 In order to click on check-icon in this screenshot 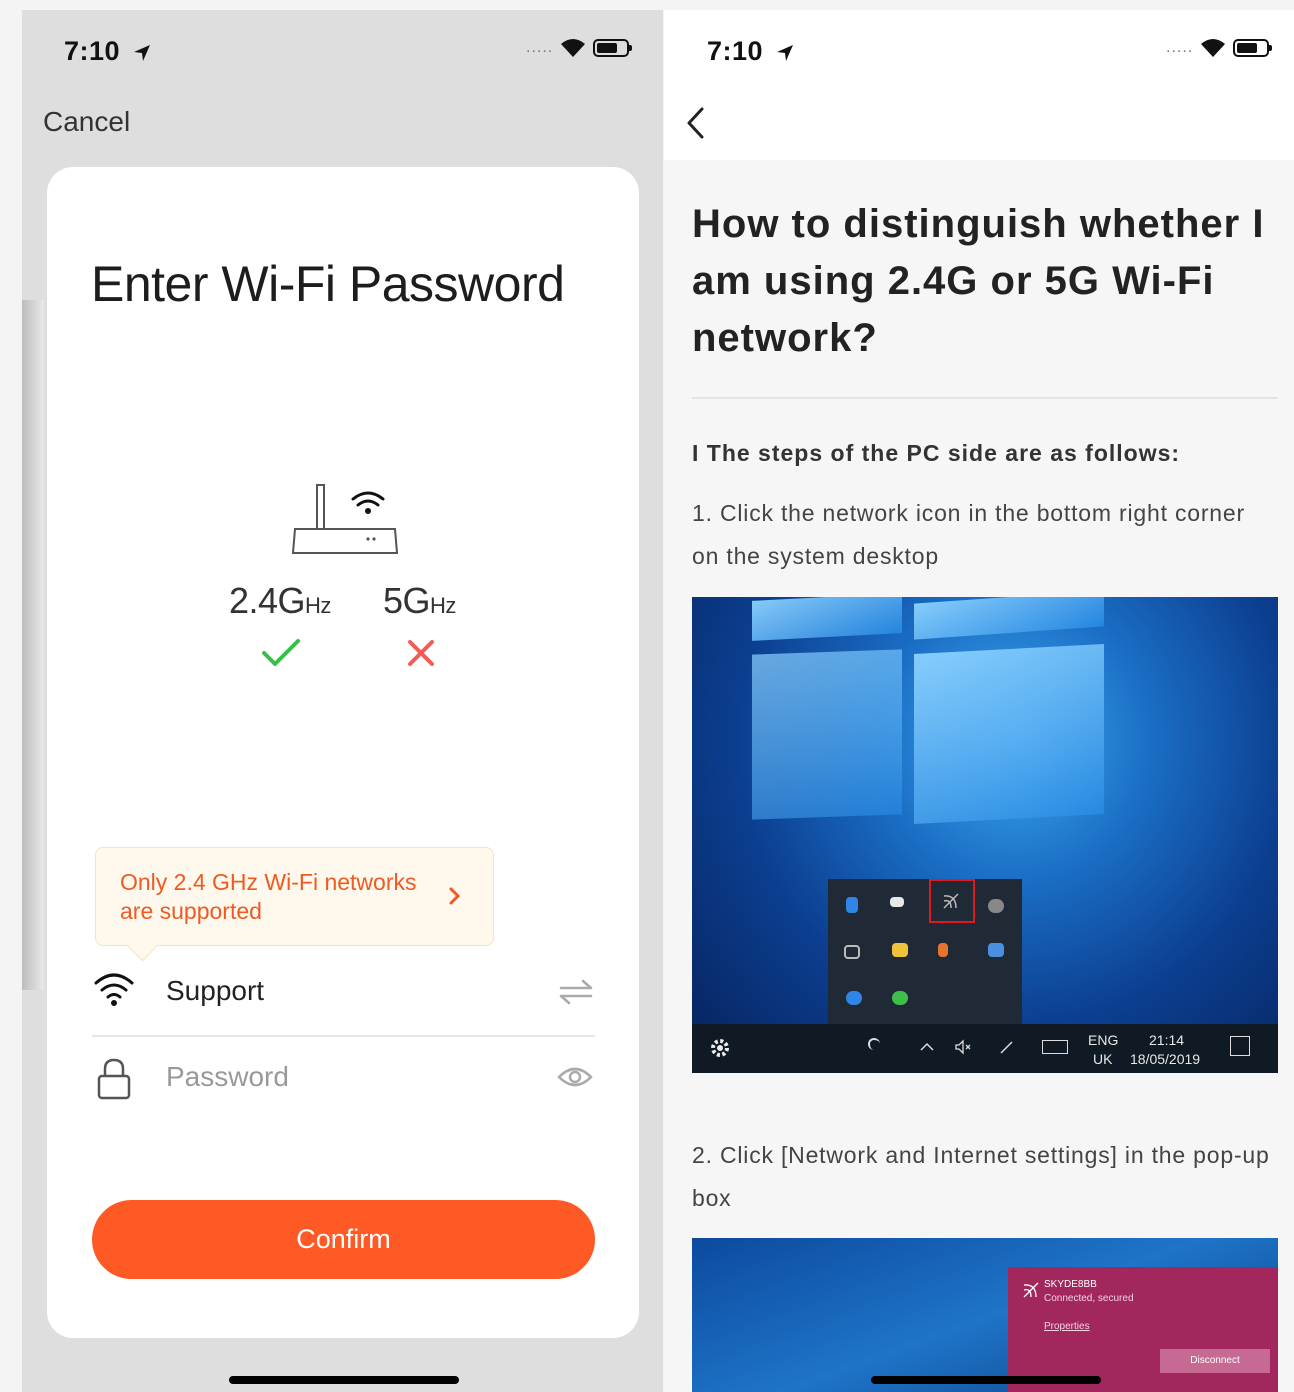, I will do `click(281, 652)`.